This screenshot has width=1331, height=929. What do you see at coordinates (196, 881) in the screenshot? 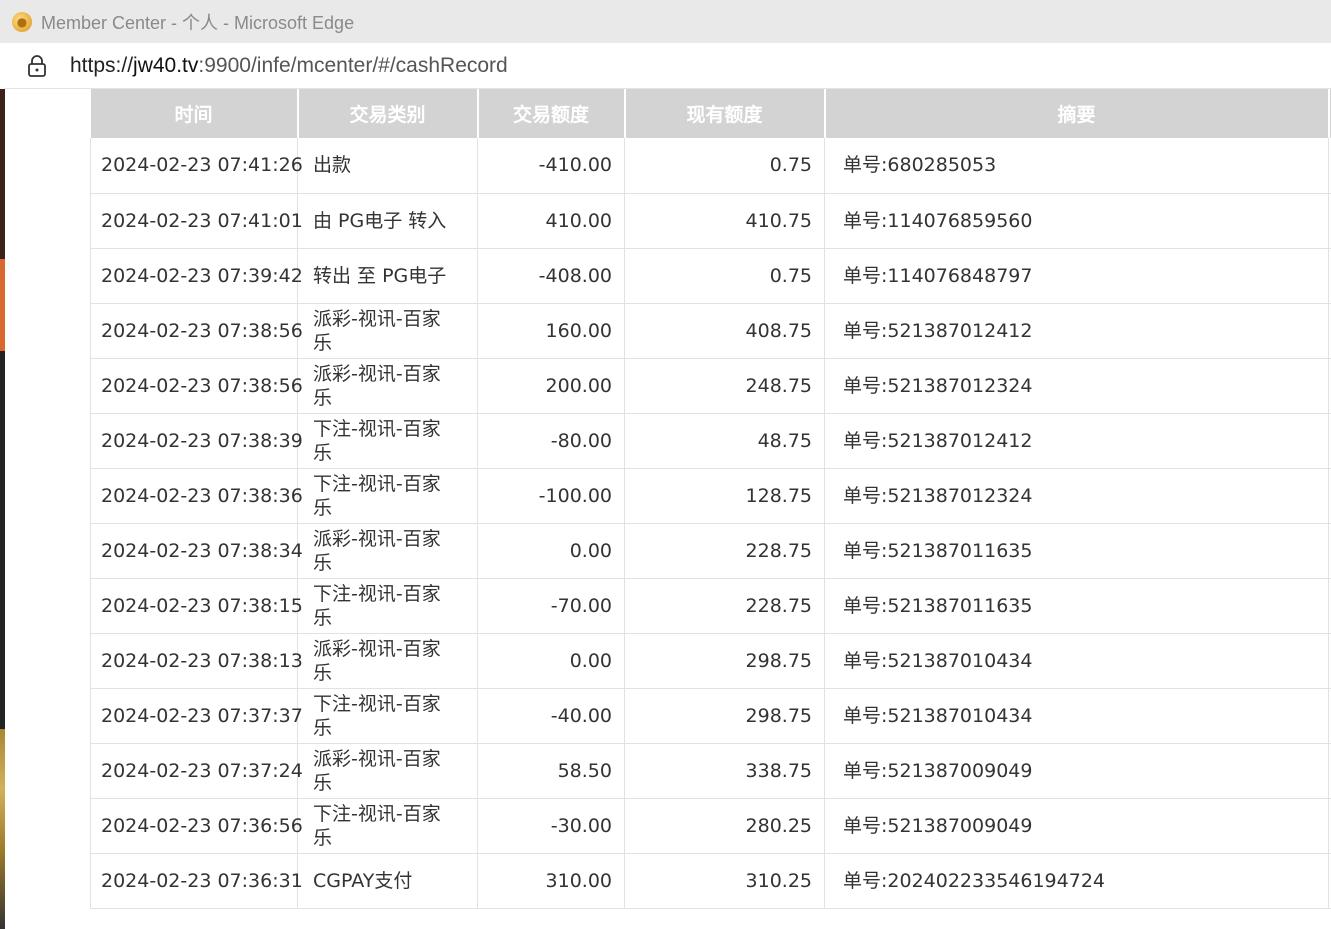
I see `cell-time: 2024-02-23 07:36:31` at bounding box center [196, 881].